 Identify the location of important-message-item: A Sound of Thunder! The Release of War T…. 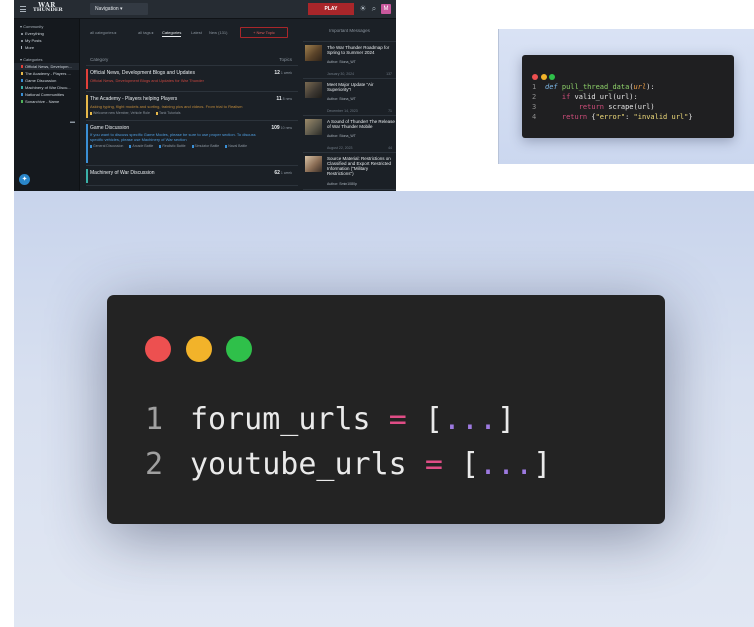
(349, 134).